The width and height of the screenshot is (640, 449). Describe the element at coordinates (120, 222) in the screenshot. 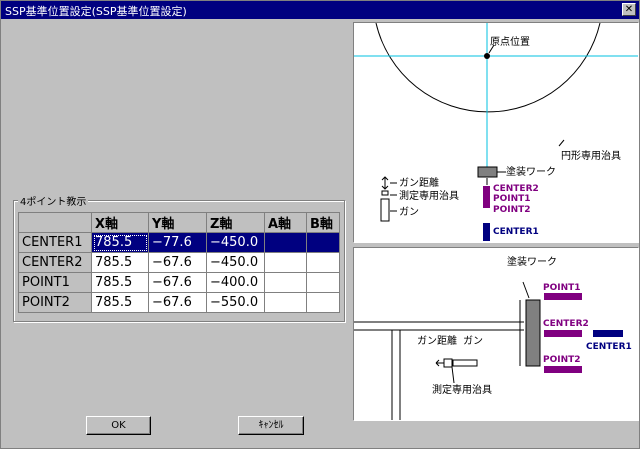

I see `column-header-x: X軸` at that location.